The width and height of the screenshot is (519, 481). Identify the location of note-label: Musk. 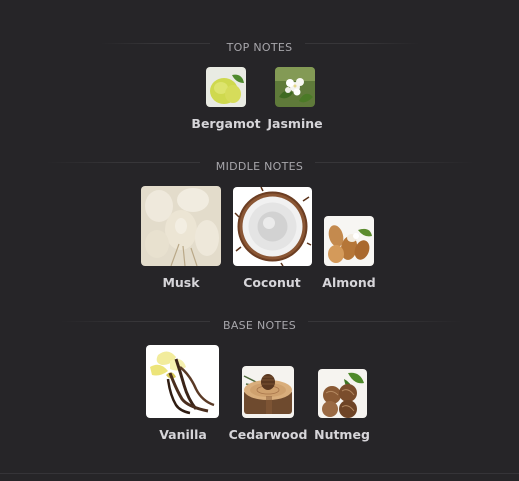
(181, 282).